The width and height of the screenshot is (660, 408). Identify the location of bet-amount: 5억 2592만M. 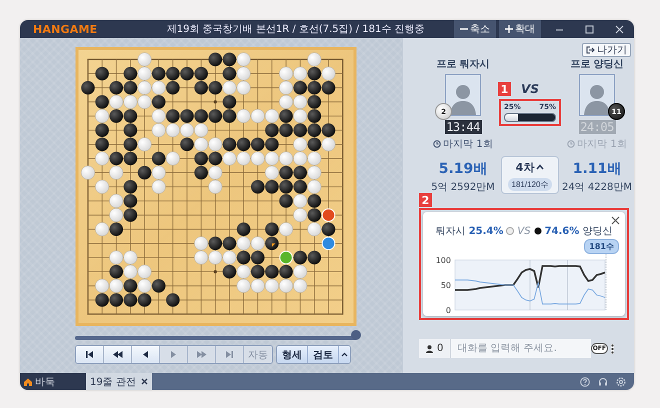
(463, 187).